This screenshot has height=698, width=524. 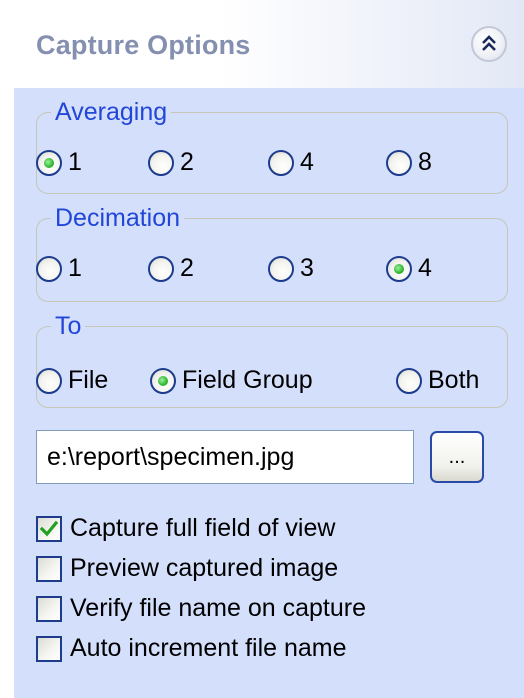 What do you see at coordinates (187, 162) in the screenshot?
I see `averaging-option-label: 2` at bounding box center [187, 162].